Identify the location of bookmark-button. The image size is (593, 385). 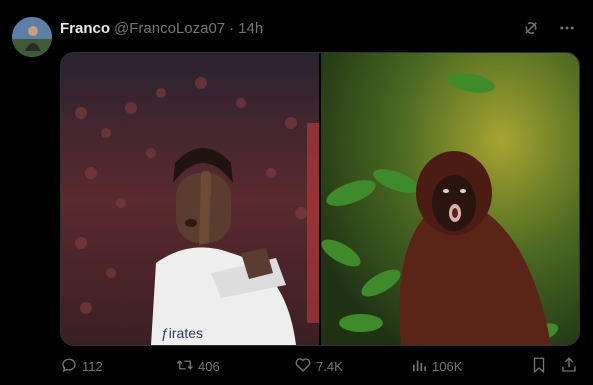
(539, 366).